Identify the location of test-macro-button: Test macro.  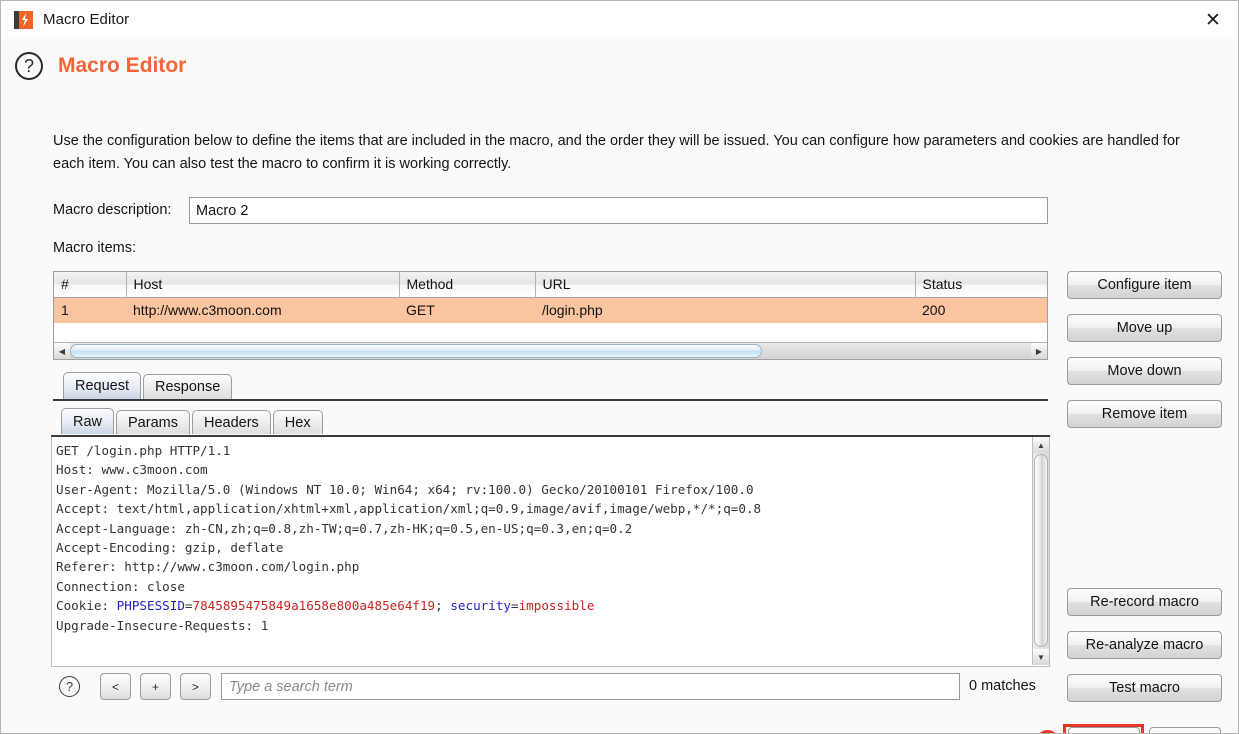
(1144, 688).